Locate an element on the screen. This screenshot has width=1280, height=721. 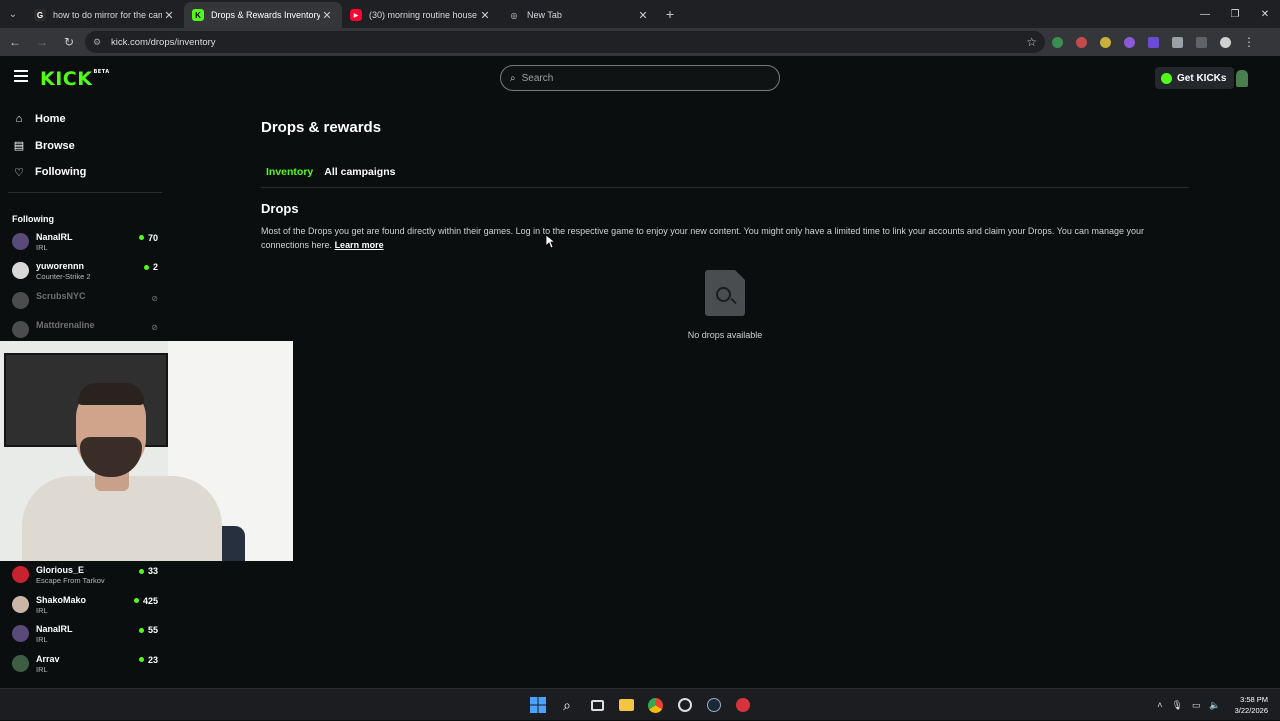
app-icon-red is located at coordinates (743, 705).